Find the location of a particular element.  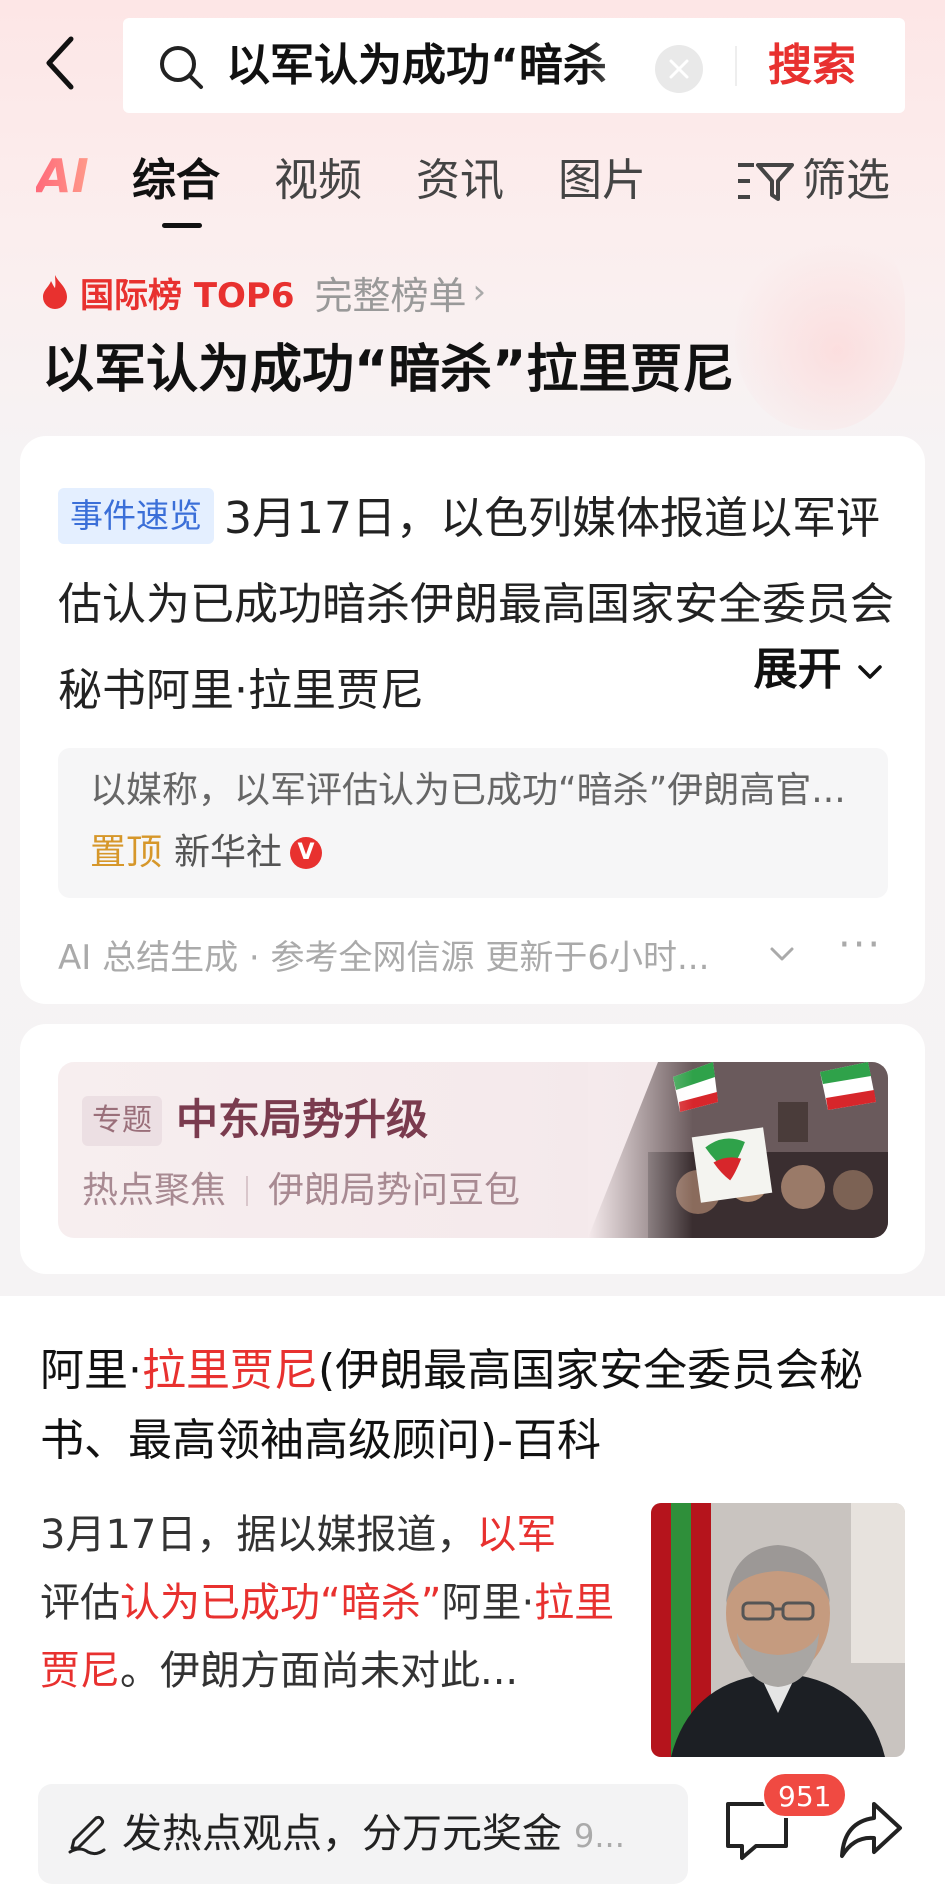

clear-search-button is located at coordinates (679, 69).